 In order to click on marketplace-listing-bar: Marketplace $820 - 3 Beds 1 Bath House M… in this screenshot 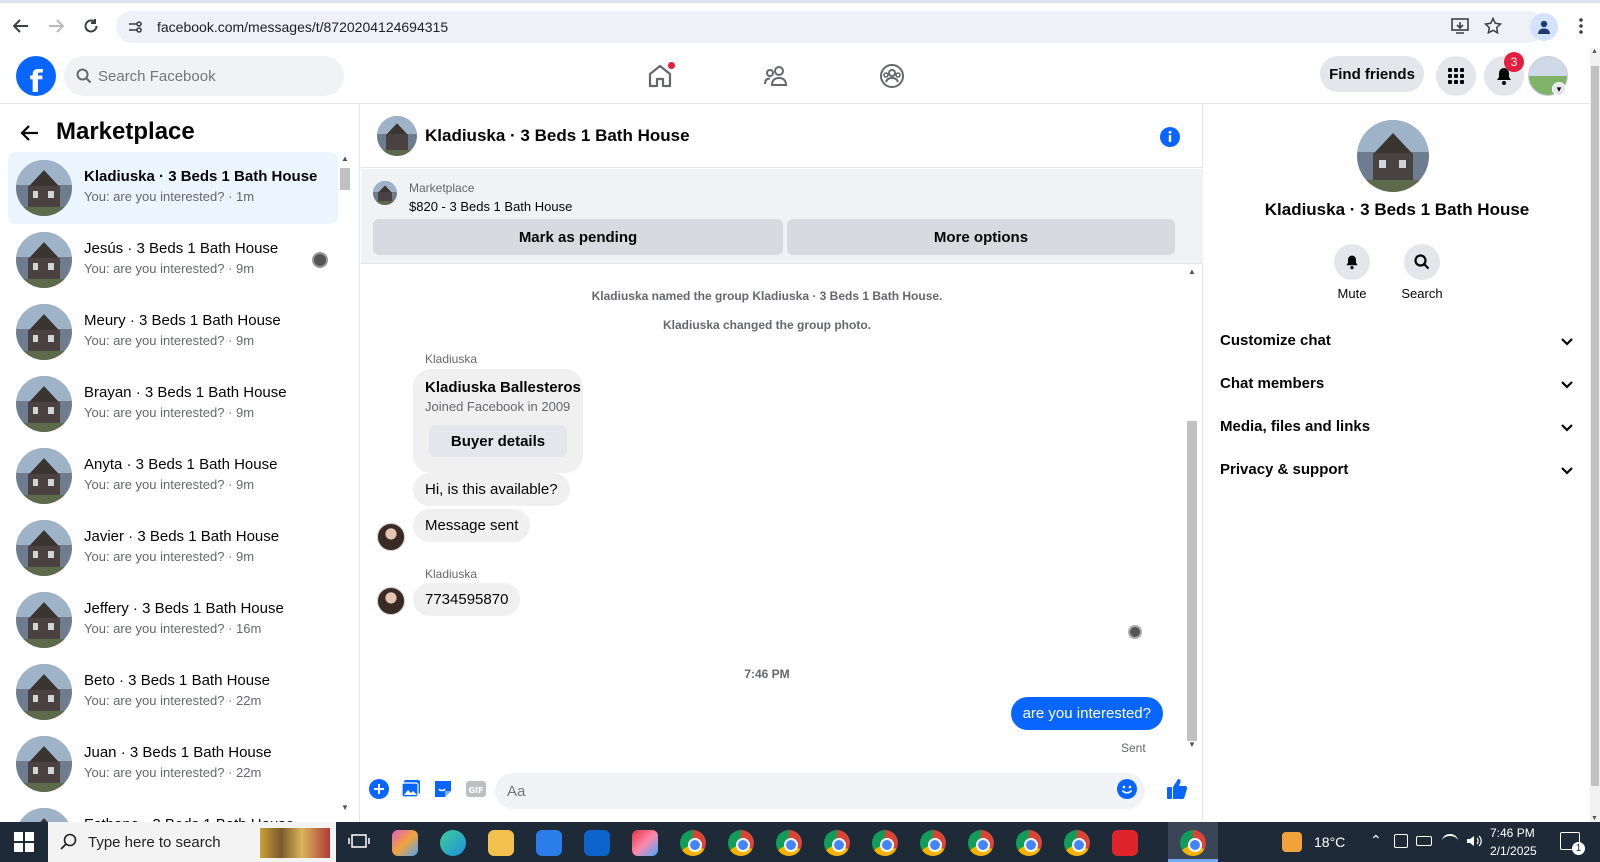, I will do `click(782, 216)`.